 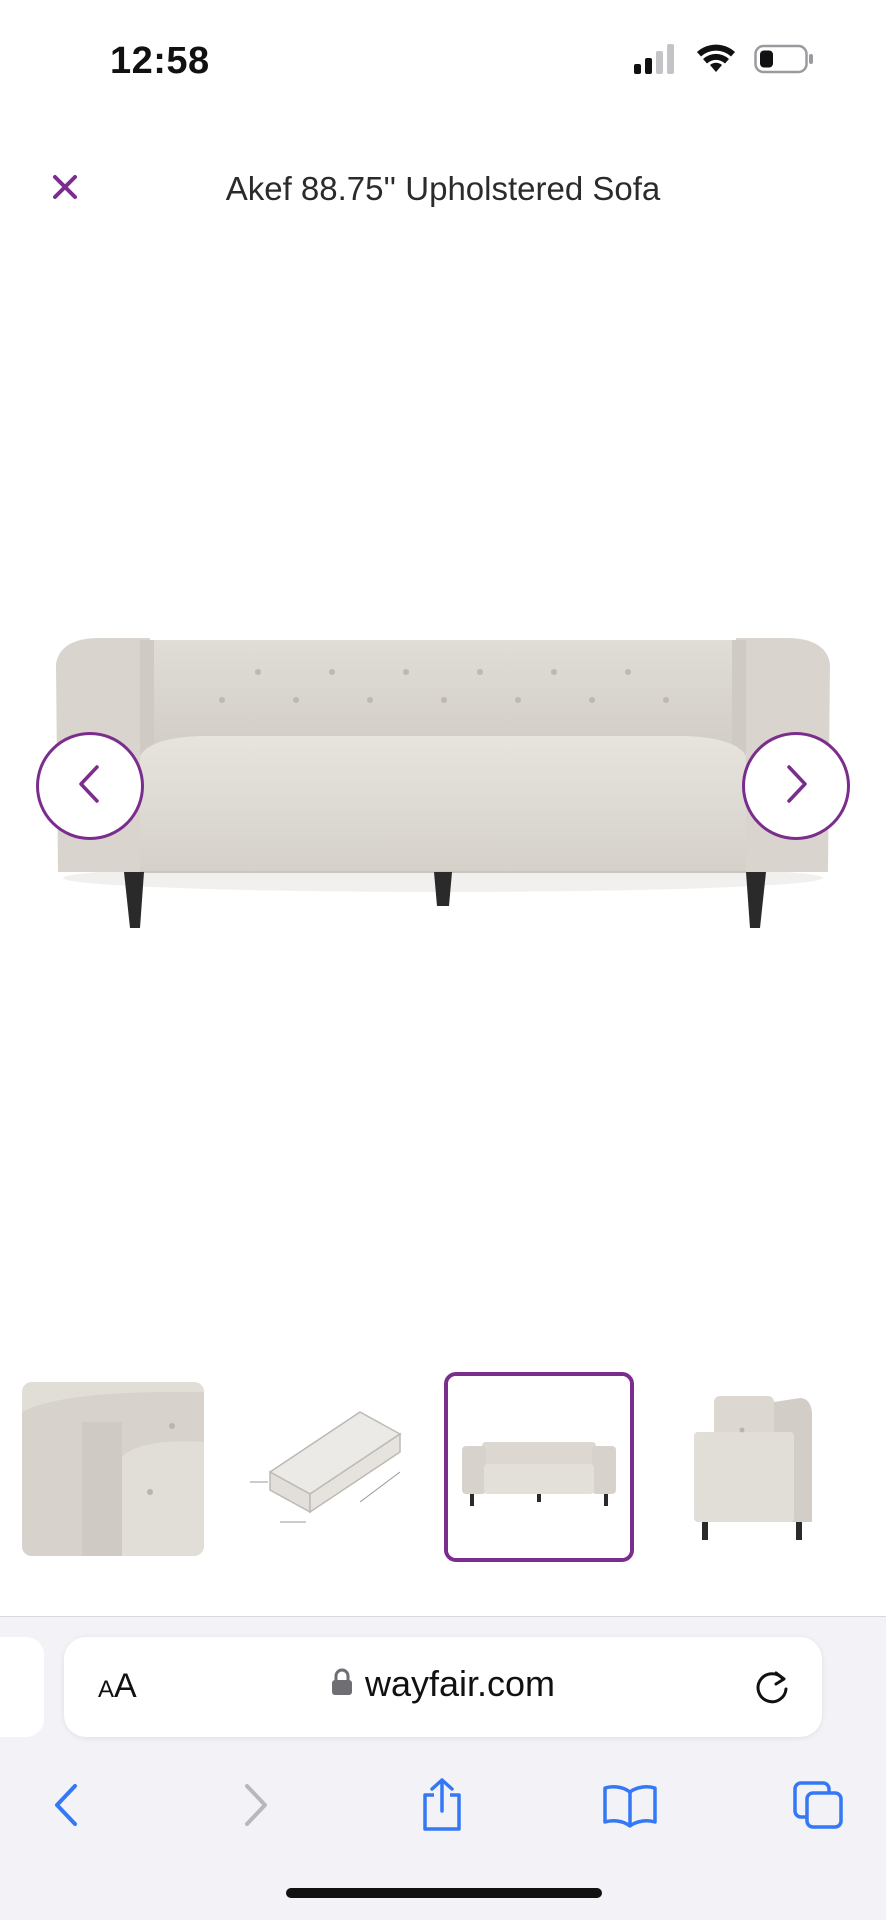 I want to click on forward-icon, so click(x=256, y=1807).